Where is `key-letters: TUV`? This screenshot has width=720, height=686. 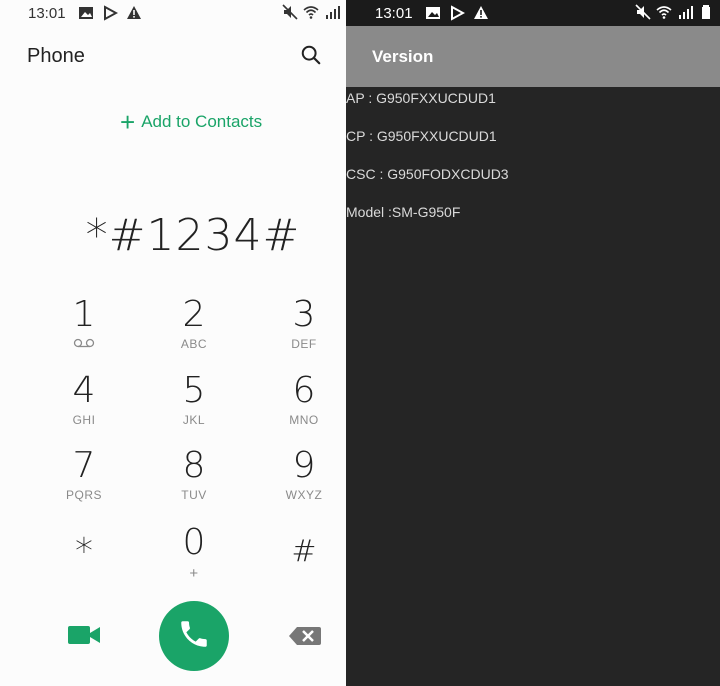
key-letters: TUV is located at coordinates (194, 495).